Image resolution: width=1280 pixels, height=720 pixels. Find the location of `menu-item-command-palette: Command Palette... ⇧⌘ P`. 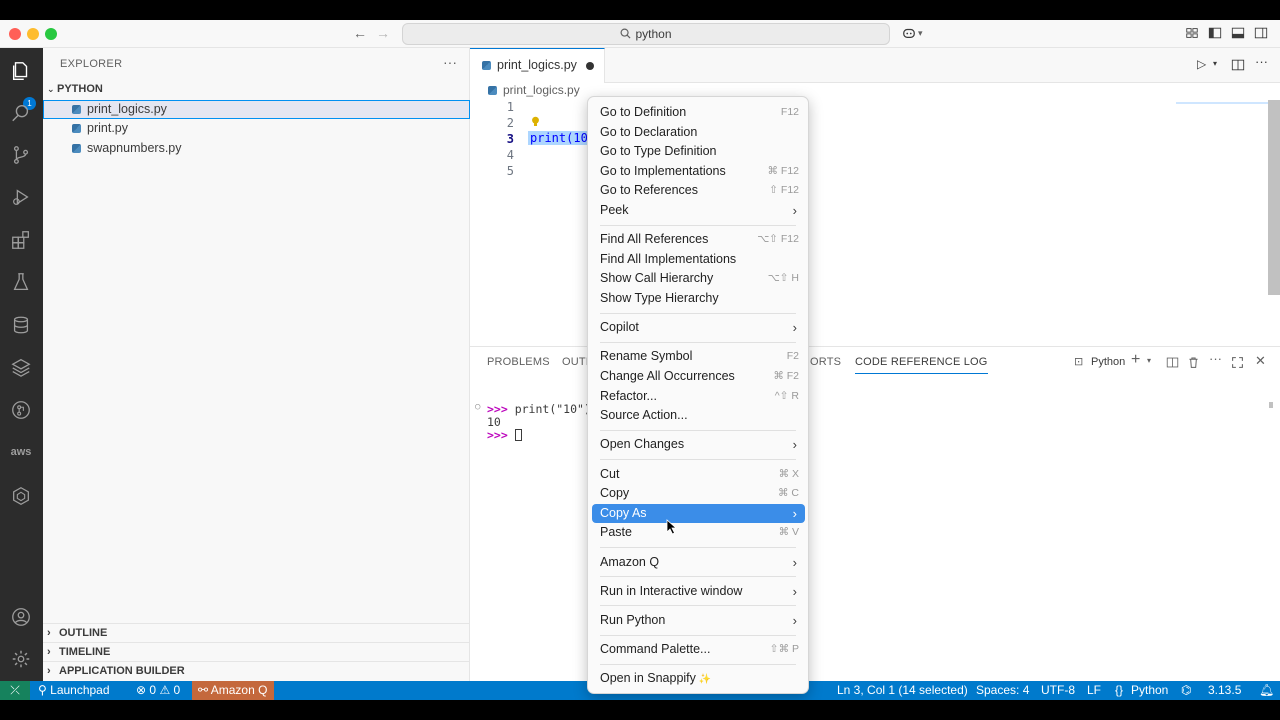

menu-item-command-palette: Command Palette... ⇧⌘ P is located at coordinates (698, 649).